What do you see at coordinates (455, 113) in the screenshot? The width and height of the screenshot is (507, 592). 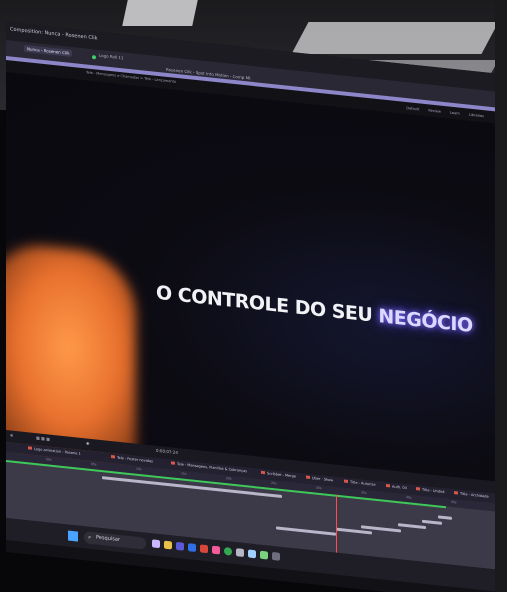 I see `workspace-learn: Learn` at bounding box center [455, 113].